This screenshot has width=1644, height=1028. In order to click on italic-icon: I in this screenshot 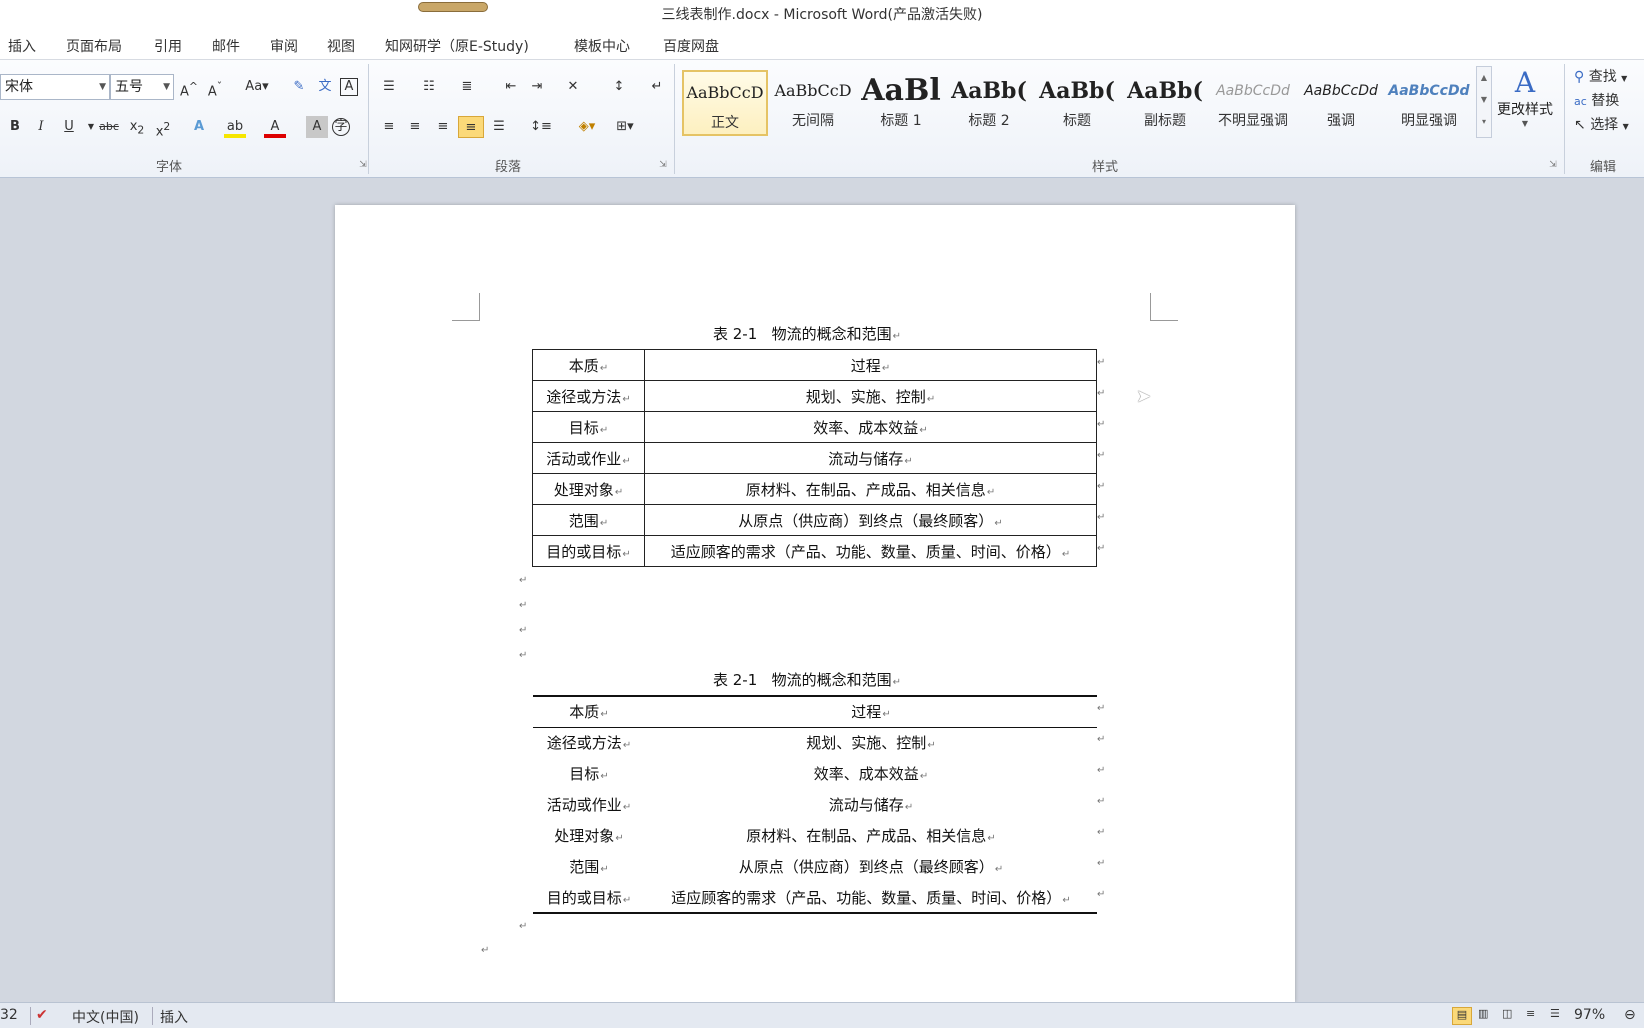, I will do `click(41, 127)`.